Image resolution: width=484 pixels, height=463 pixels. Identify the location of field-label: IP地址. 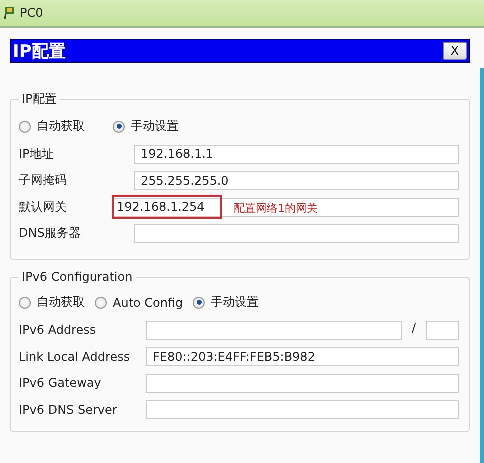
(37, 154).